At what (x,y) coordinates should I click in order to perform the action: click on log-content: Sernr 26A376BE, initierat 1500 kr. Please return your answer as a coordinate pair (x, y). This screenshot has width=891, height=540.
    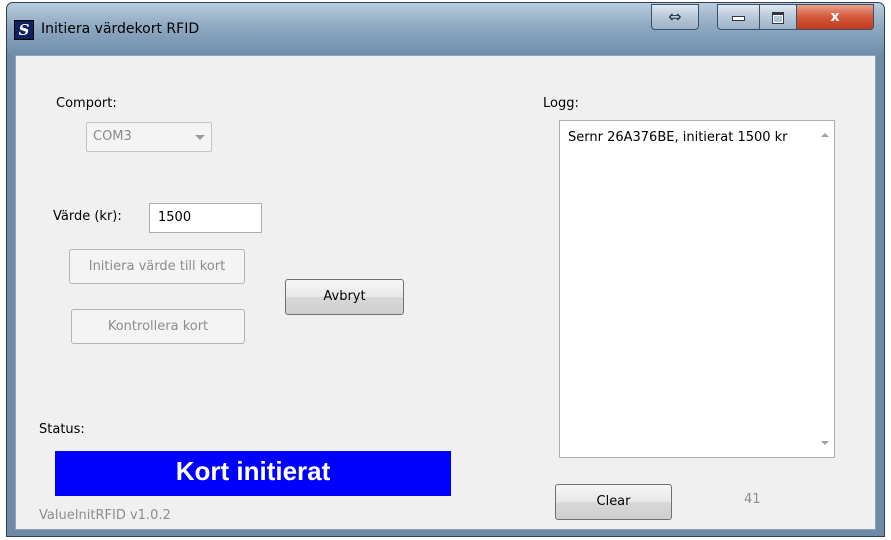
    Looking at the image, I should click on (678, 137).